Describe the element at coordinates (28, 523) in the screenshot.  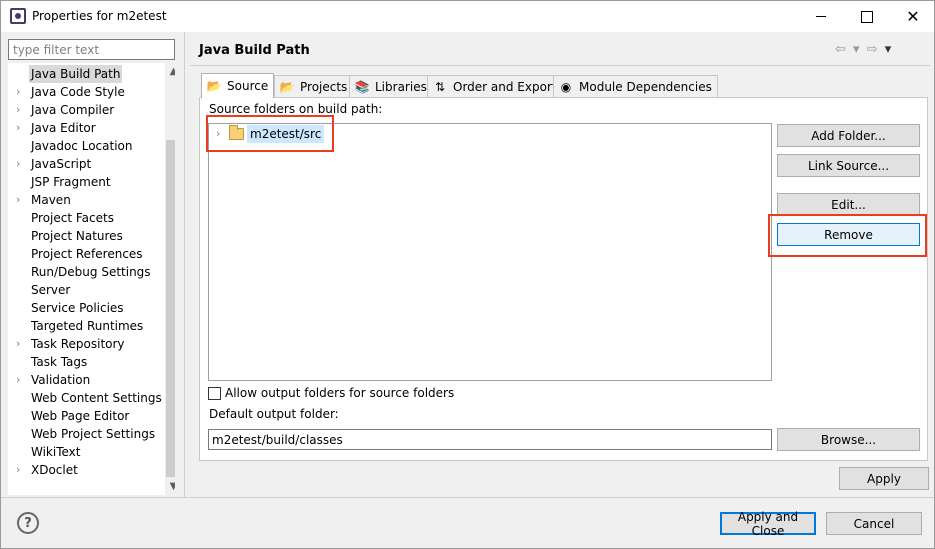
I see `help-icon: ?` at that location.